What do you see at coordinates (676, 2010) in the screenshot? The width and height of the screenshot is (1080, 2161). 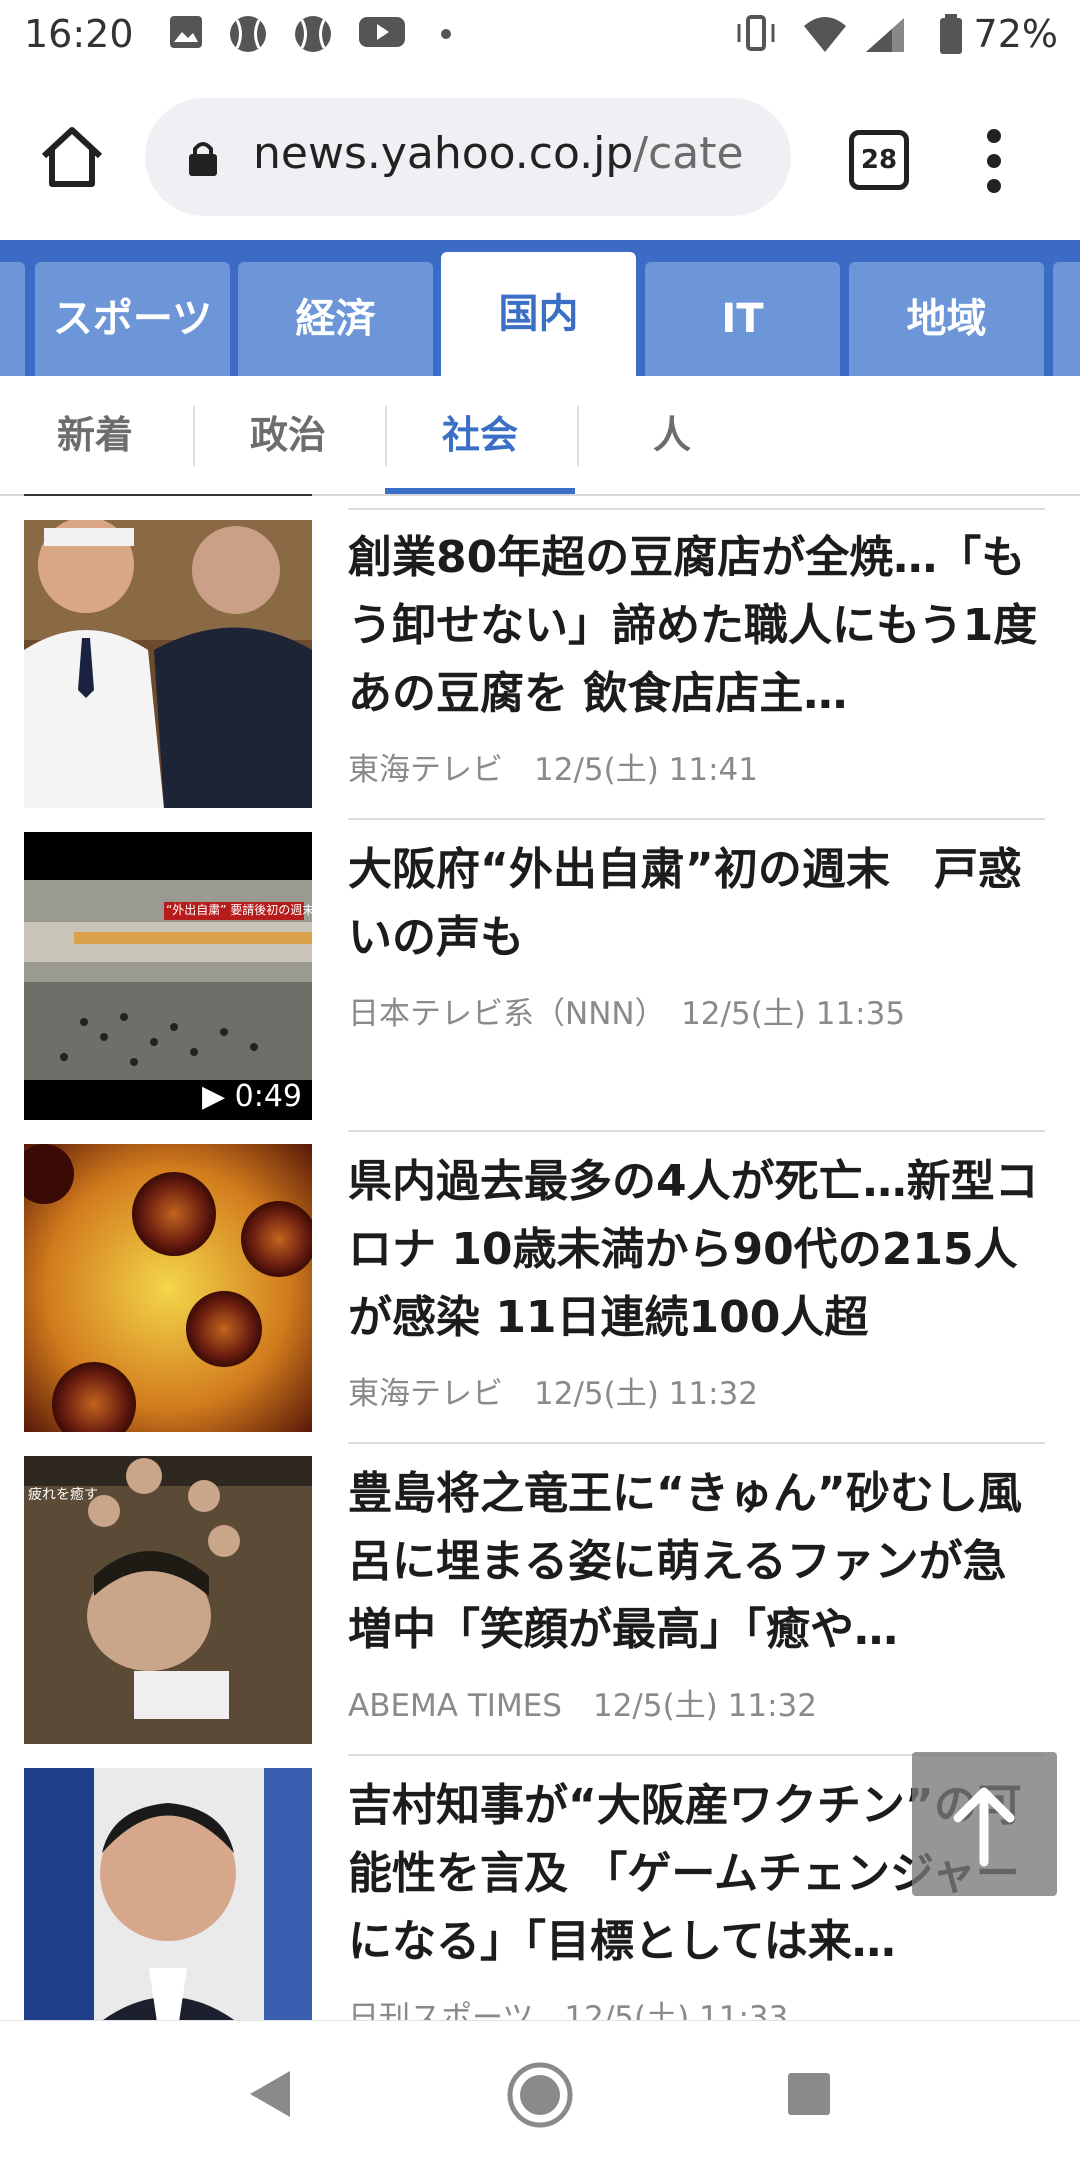 I see `article-time: 12/5(土) 11:33` at bounding box center [676, 2010].